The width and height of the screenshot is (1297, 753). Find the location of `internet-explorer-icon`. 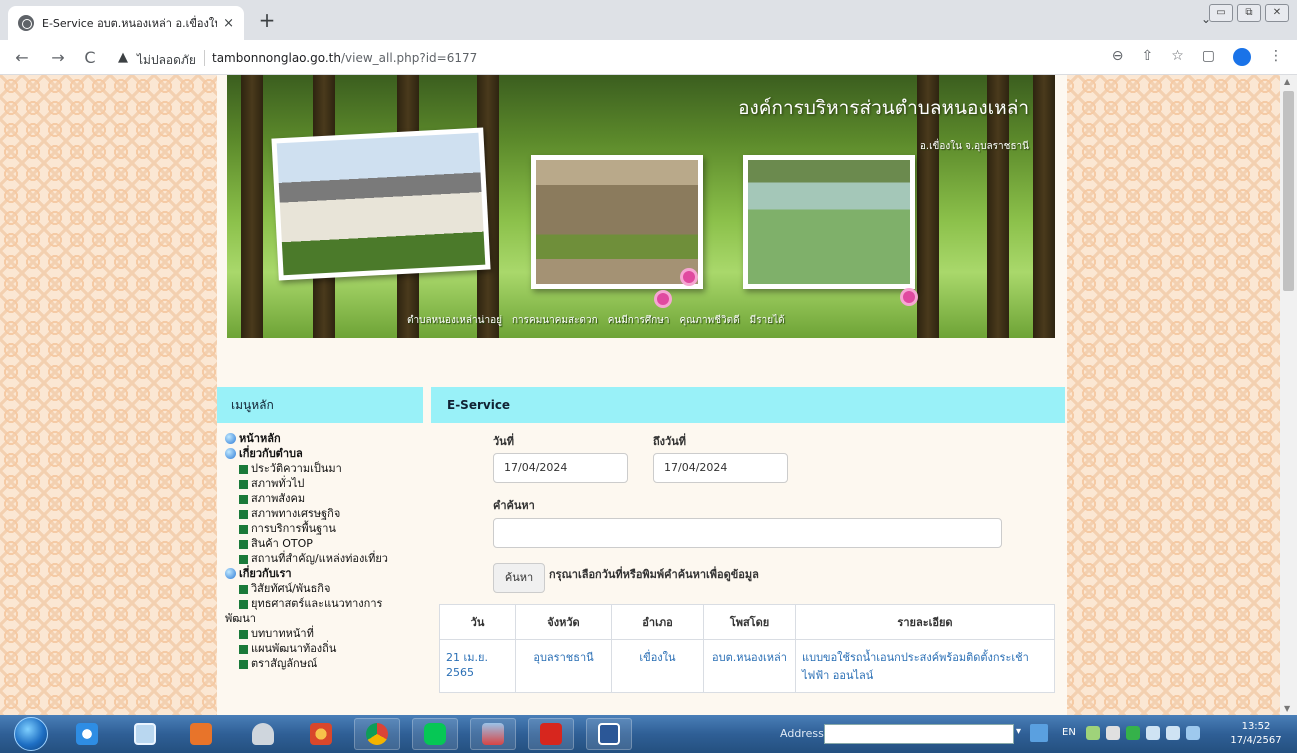

internet-explorer-icon is located at coordinates (87, 734).